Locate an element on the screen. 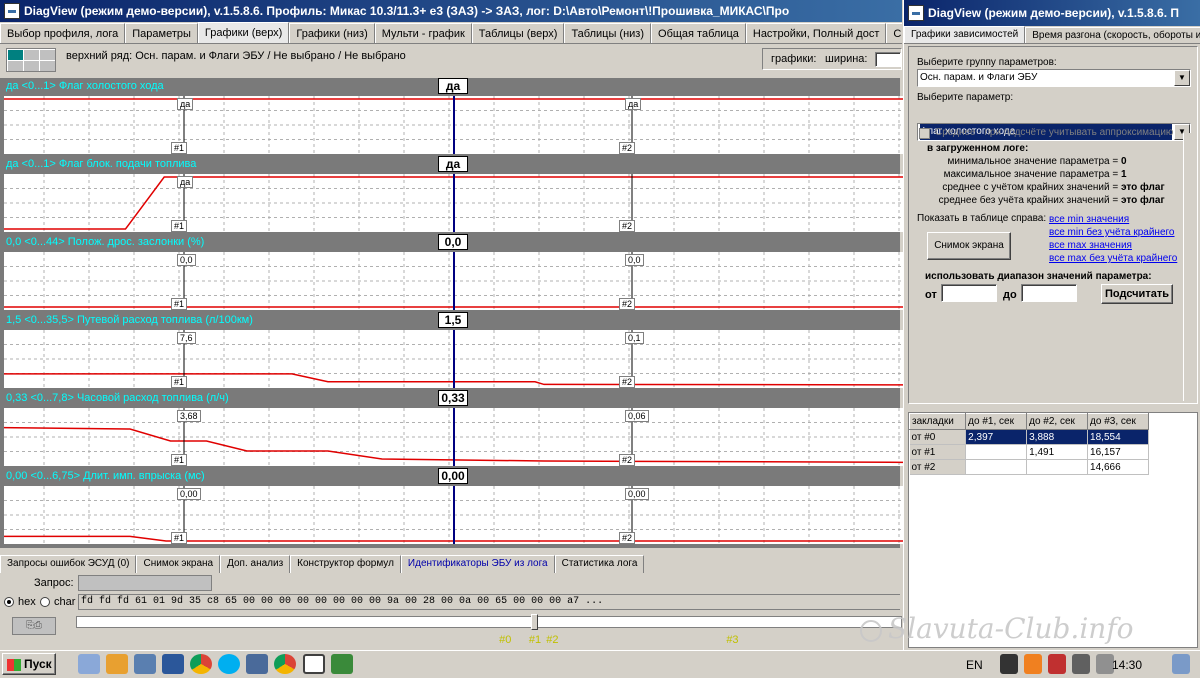 Image resolution: width=1200 pixels, height=678 pixels. table-header: до #3, сек is located at coordinates (1118, 421).